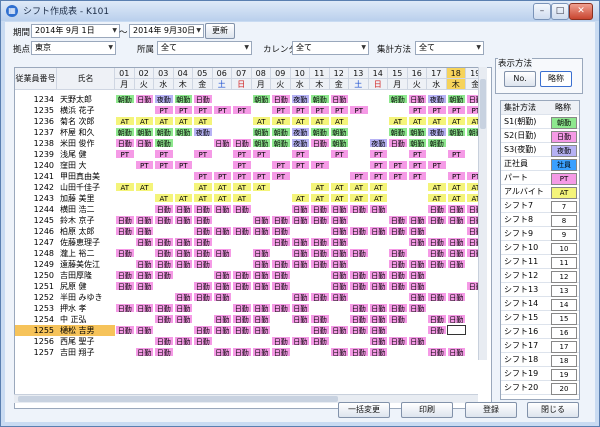  What do you see at coordinates (86, 121) in the screenshot?
I see `emp-name-cell: 菊名 次郎` at bounding box center [86, 121].